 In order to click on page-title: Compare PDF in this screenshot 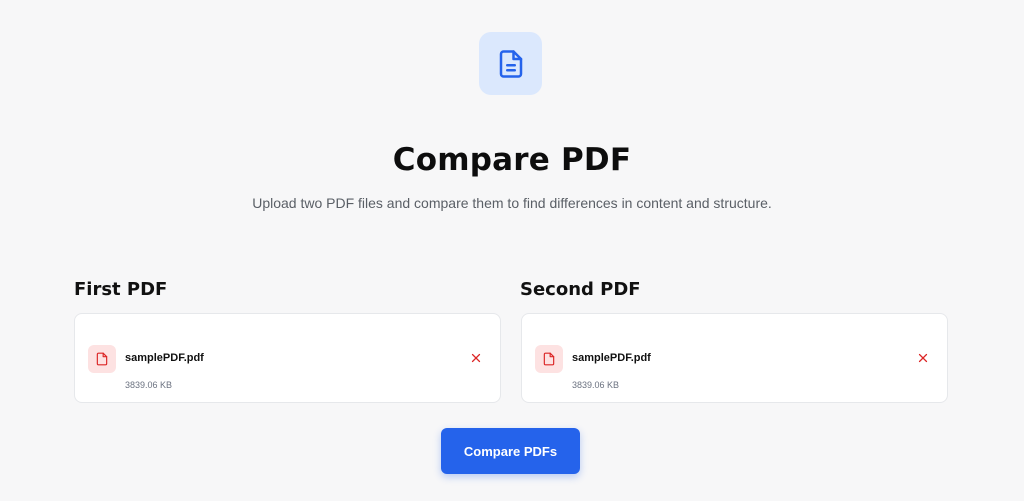, I will do `click(512, 160)`.